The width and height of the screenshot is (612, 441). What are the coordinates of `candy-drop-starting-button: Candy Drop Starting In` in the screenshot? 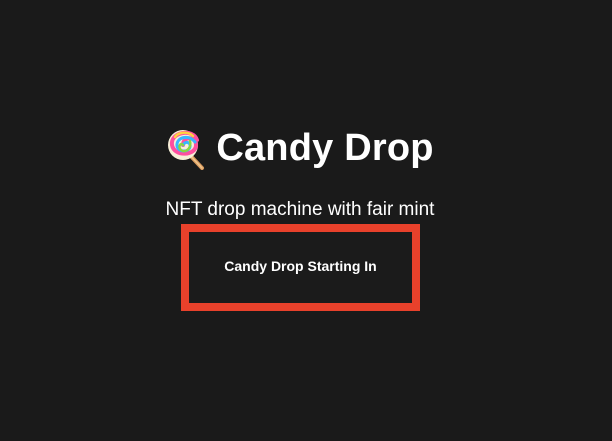 It's located at (300, 267).